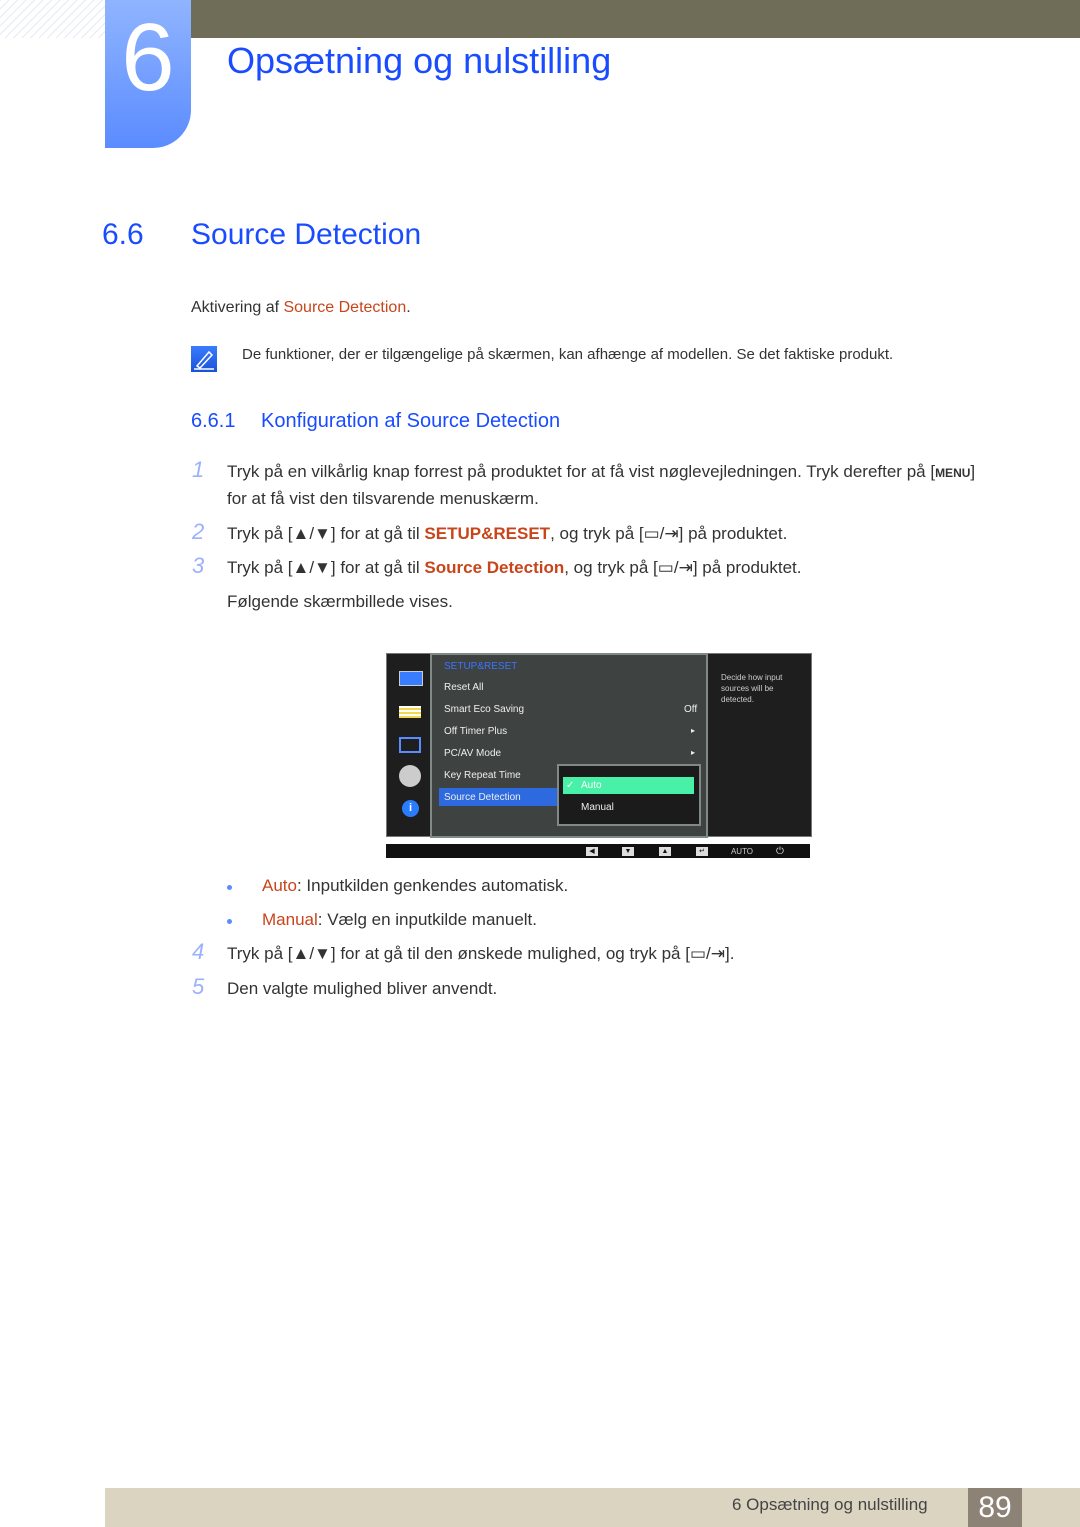 This screenshot has height=1527, width=1080. What do you see at coordinates (973, 471) in the screenshot?
I see `bracket: ]` at bounding box center [973, 471].